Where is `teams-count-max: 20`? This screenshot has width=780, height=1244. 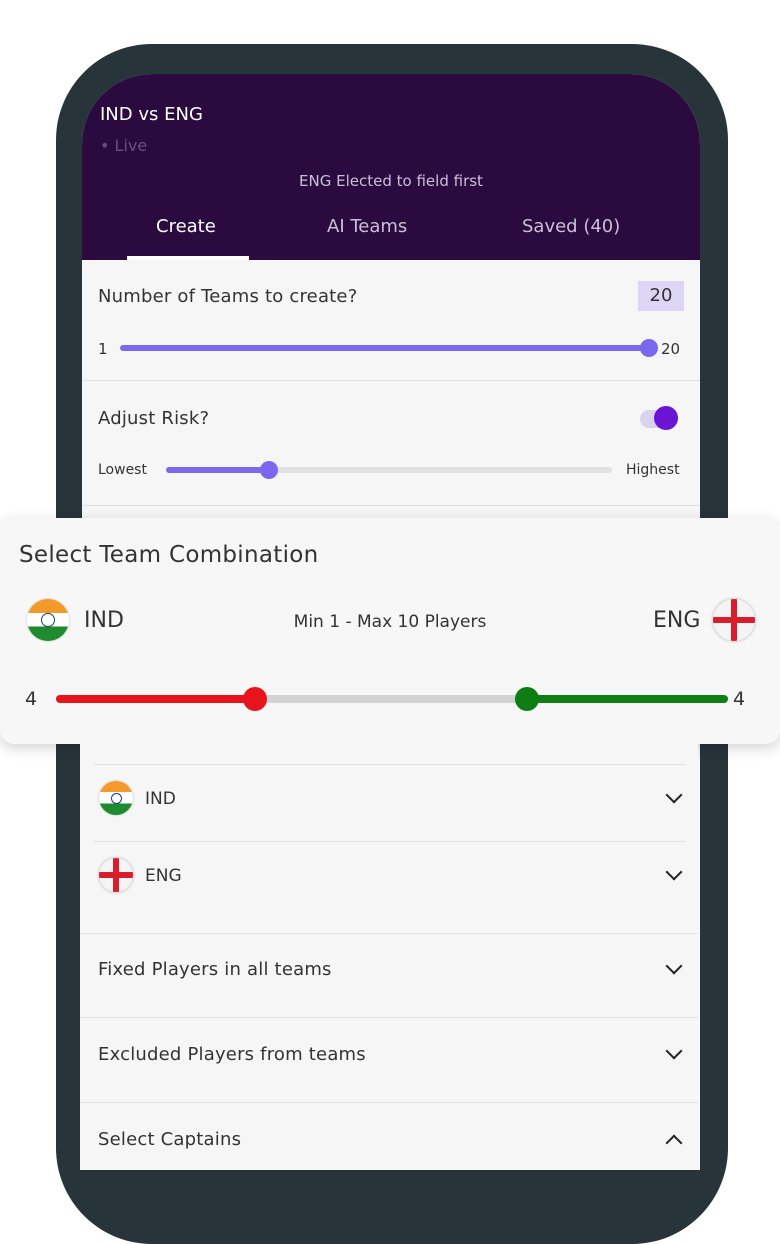
teams-count-max: 20 is located at coordinates (671, 349).